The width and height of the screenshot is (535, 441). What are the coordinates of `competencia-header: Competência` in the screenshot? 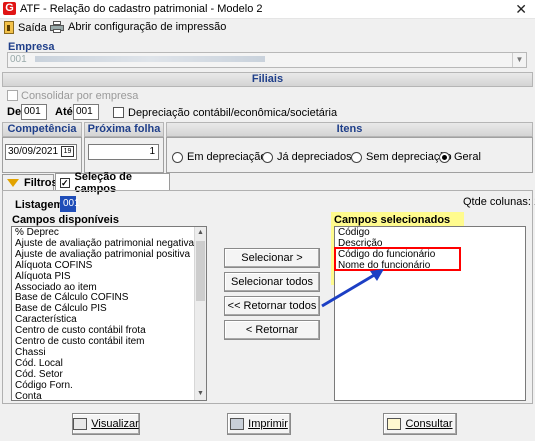 It's located at (42, 129).